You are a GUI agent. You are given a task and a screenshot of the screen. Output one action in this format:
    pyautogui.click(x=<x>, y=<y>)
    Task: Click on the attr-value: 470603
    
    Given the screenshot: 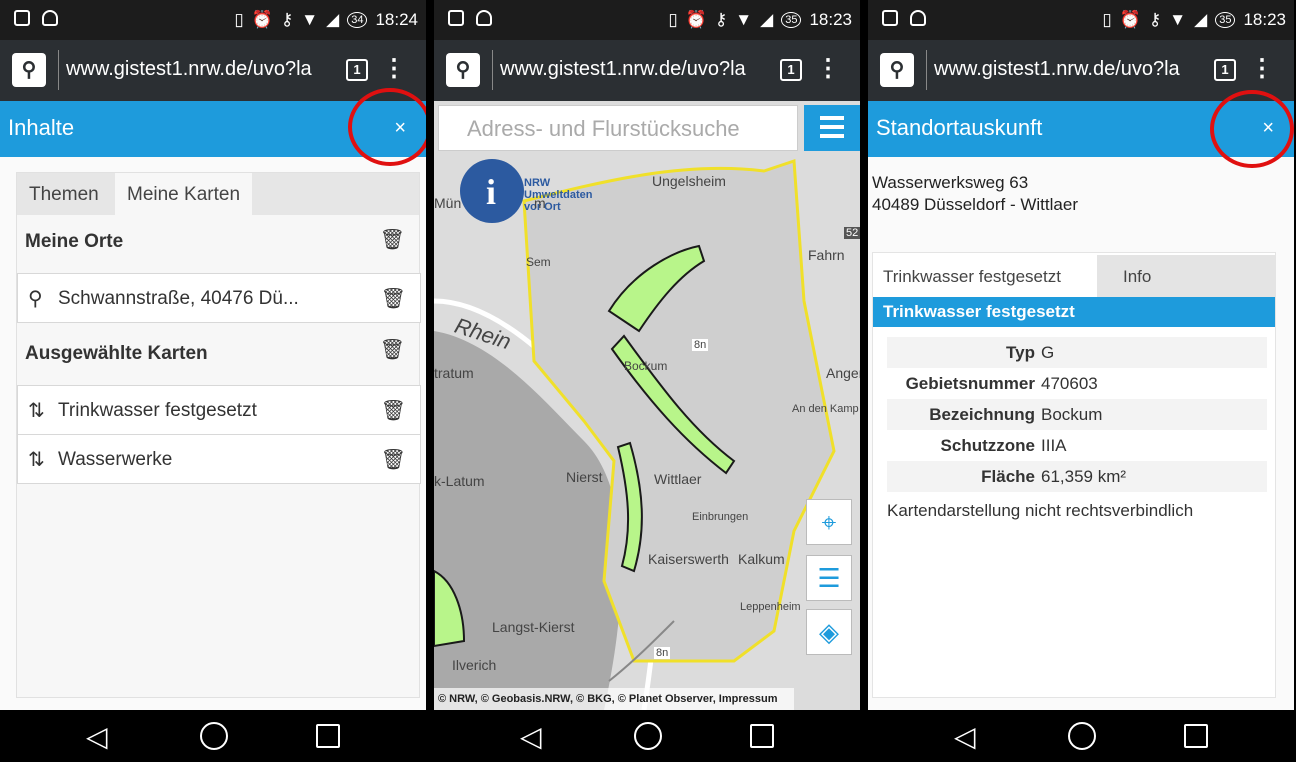 What is the action you would take?
    pyautogui.click(x=1069, y=383)
    